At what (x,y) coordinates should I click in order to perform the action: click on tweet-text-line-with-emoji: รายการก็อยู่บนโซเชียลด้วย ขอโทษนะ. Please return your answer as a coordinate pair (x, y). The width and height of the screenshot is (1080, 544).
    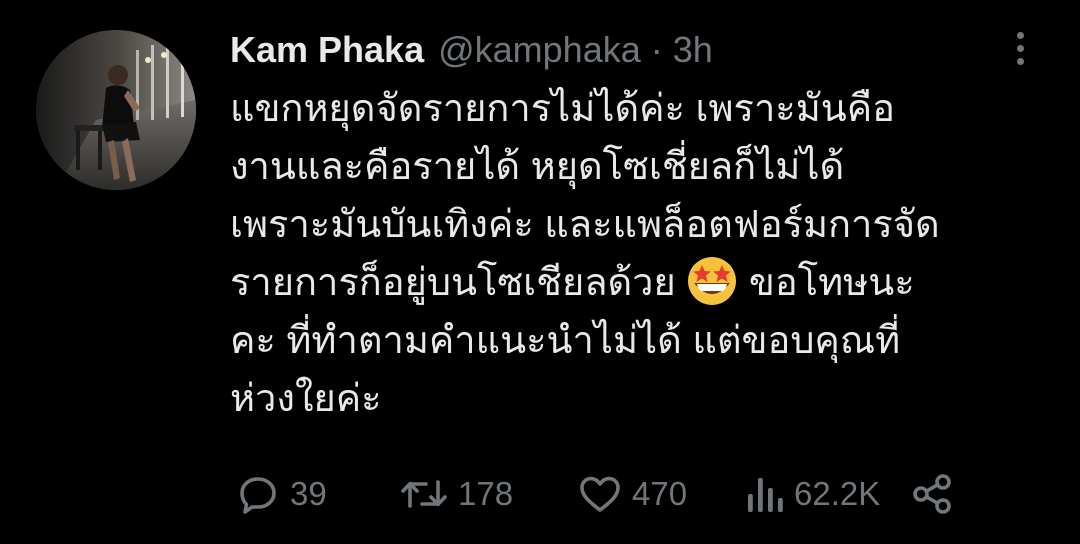
    Looking at the image, I should click on (635, 283).